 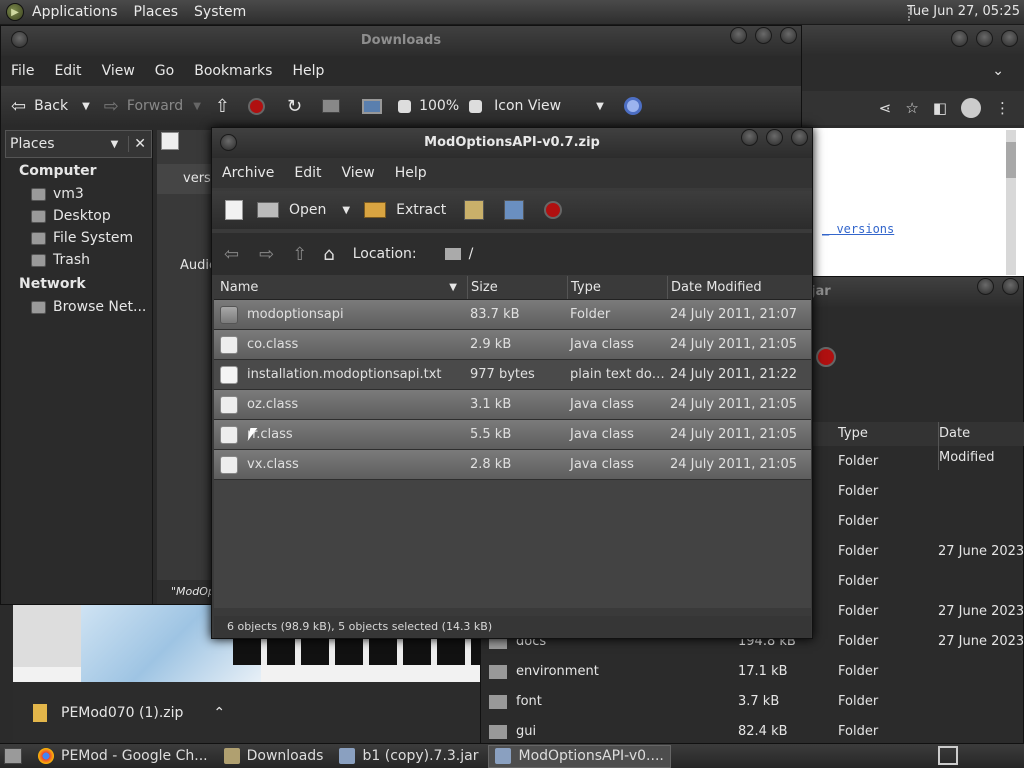 What do you see at coordinates (476, 106) in the screenshot?
I see `zoom-in-icon` at bounding box center [476, 106].